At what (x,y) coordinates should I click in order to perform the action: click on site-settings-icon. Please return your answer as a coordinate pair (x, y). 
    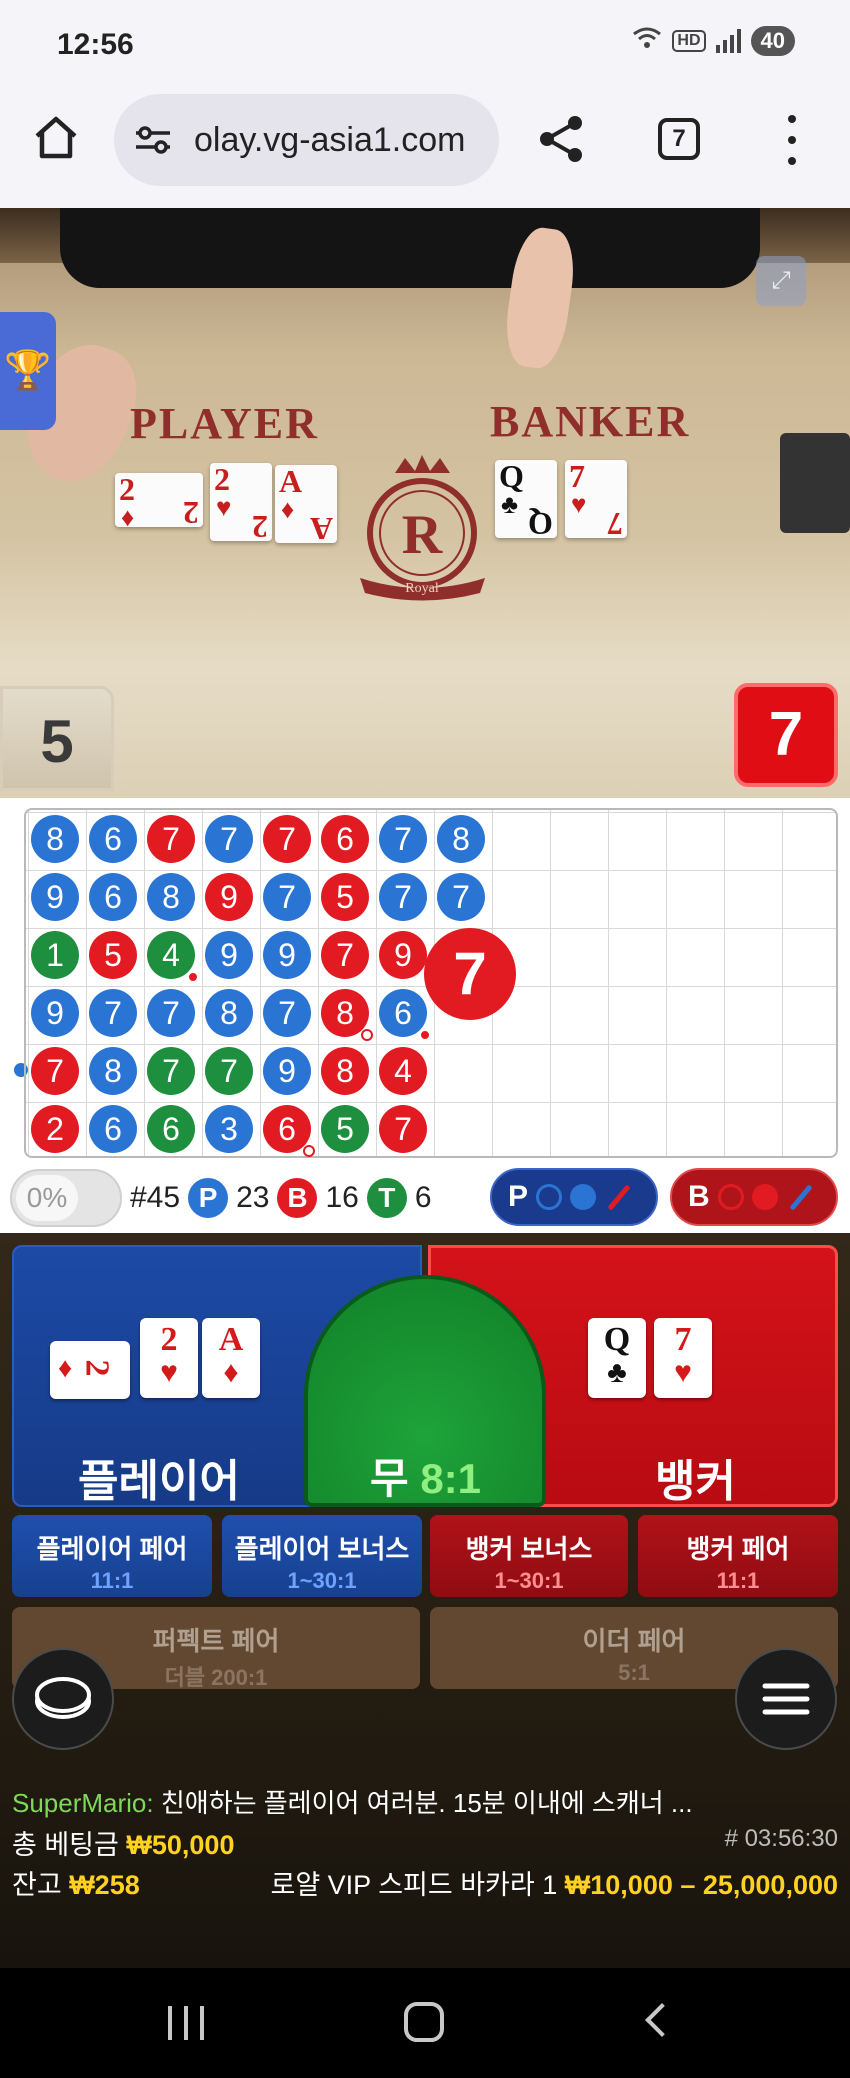
    Looking at the image, I should click on (153, 140).